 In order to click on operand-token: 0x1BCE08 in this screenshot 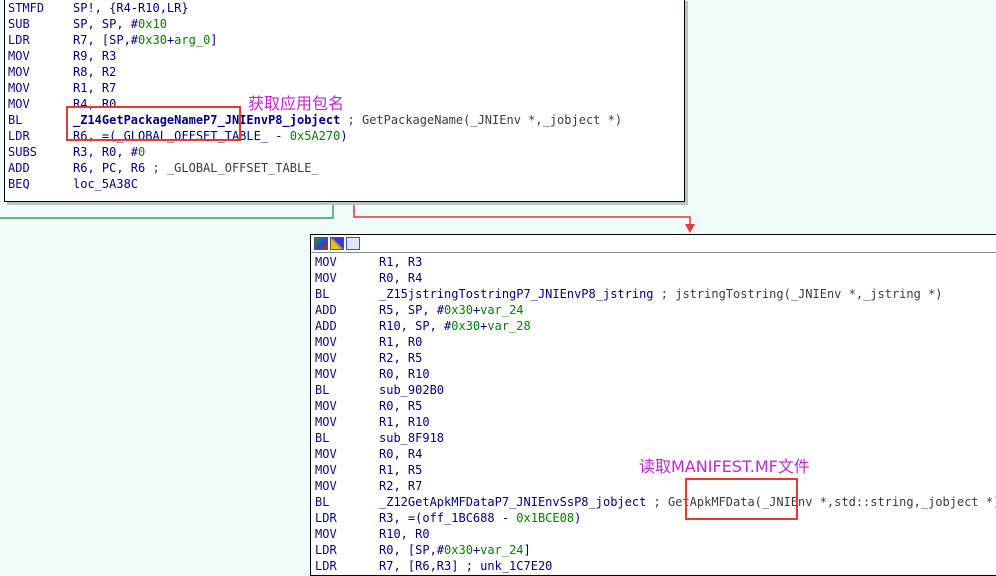, I will do `click(545, 518)`.